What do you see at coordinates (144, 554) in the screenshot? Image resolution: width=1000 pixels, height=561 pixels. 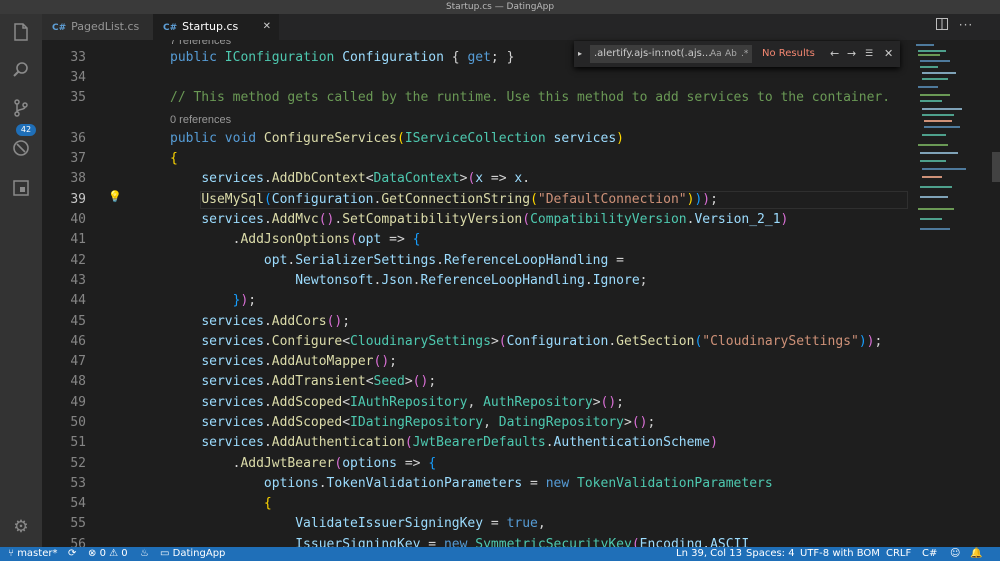 I see `flame-icon: ♨` at bounding box center [144, 554].